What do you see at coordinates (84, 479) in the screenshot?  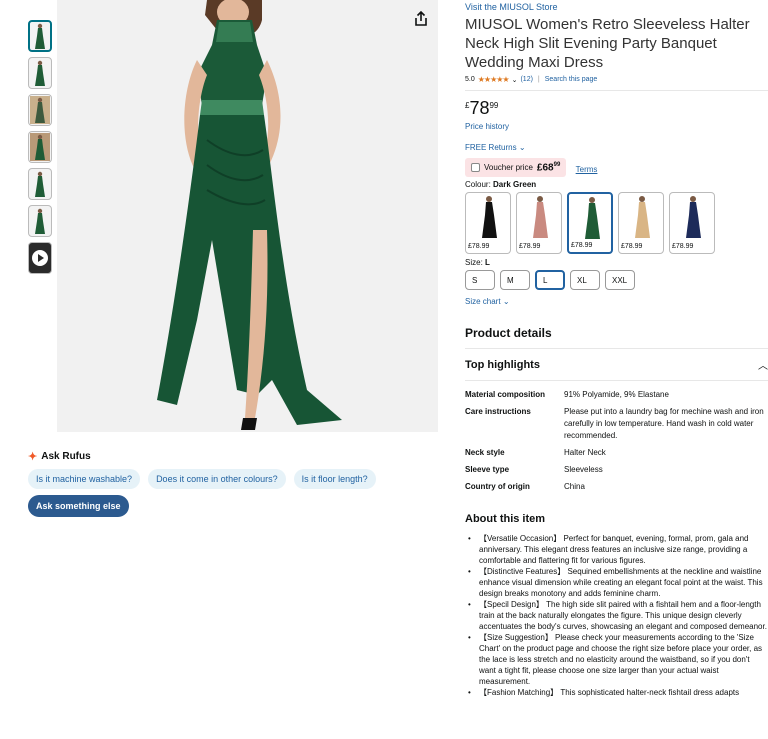 I see `rufus-suggestion-chip: Is it machine washable?` at bounding box center [84, 479].